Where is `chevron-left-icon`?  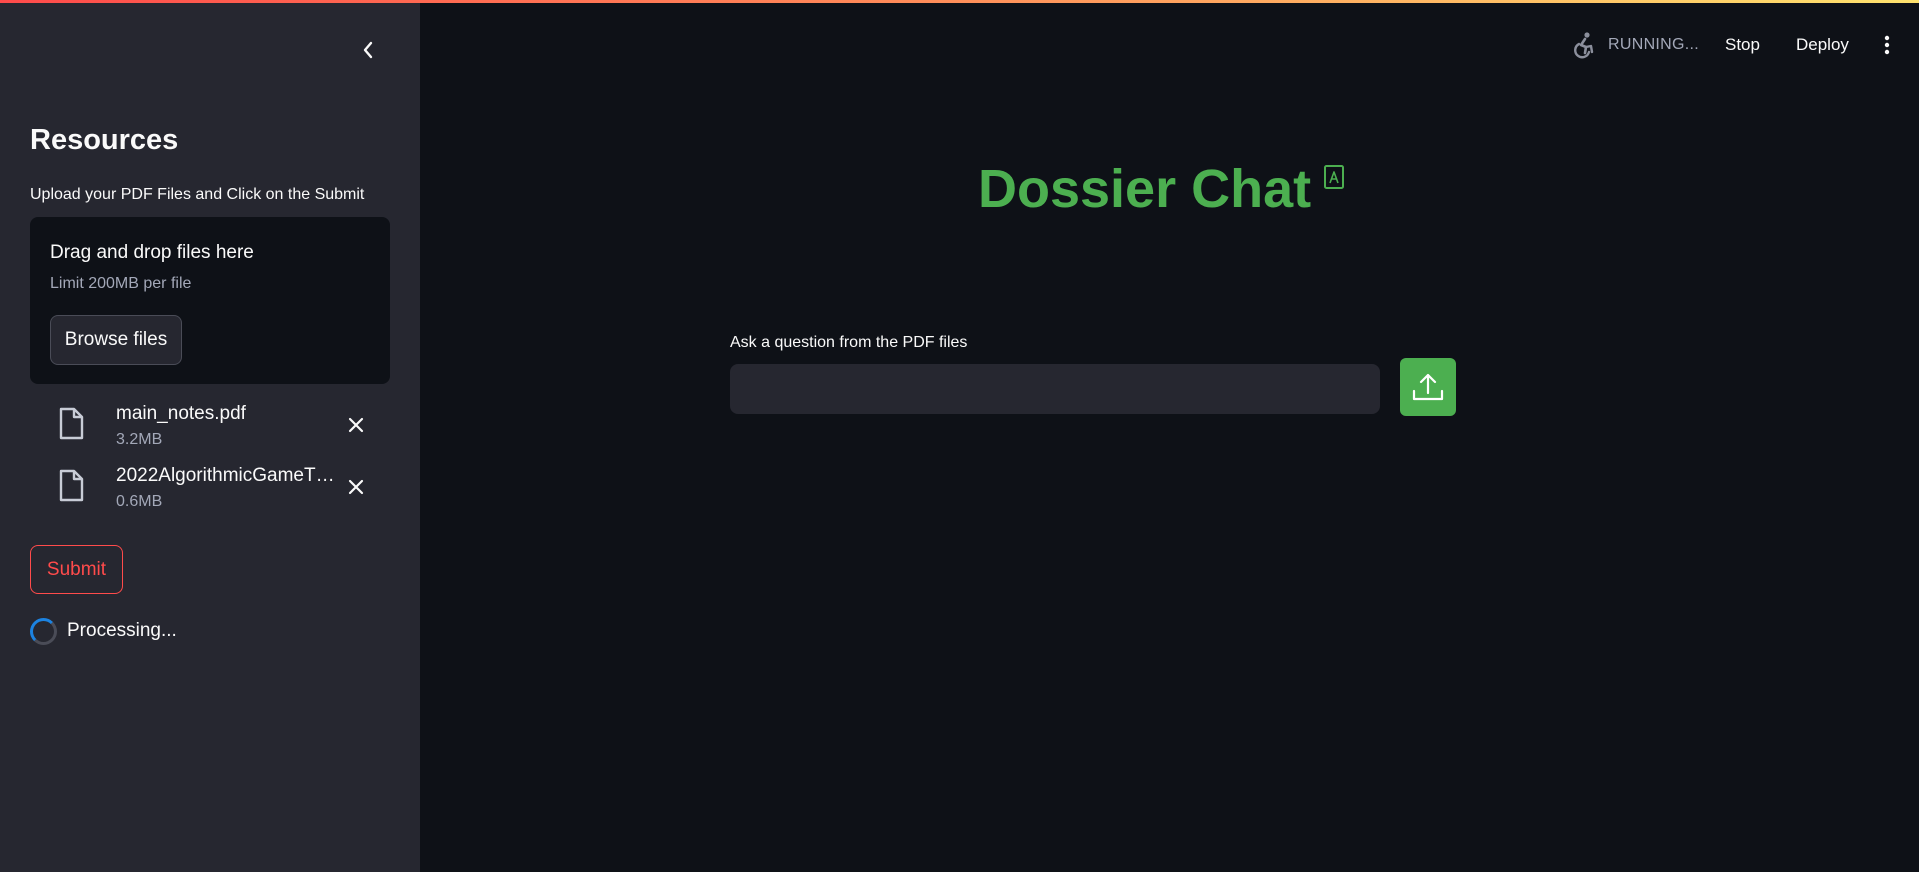
chevron-left-icon is located at coordinates (368, 50).